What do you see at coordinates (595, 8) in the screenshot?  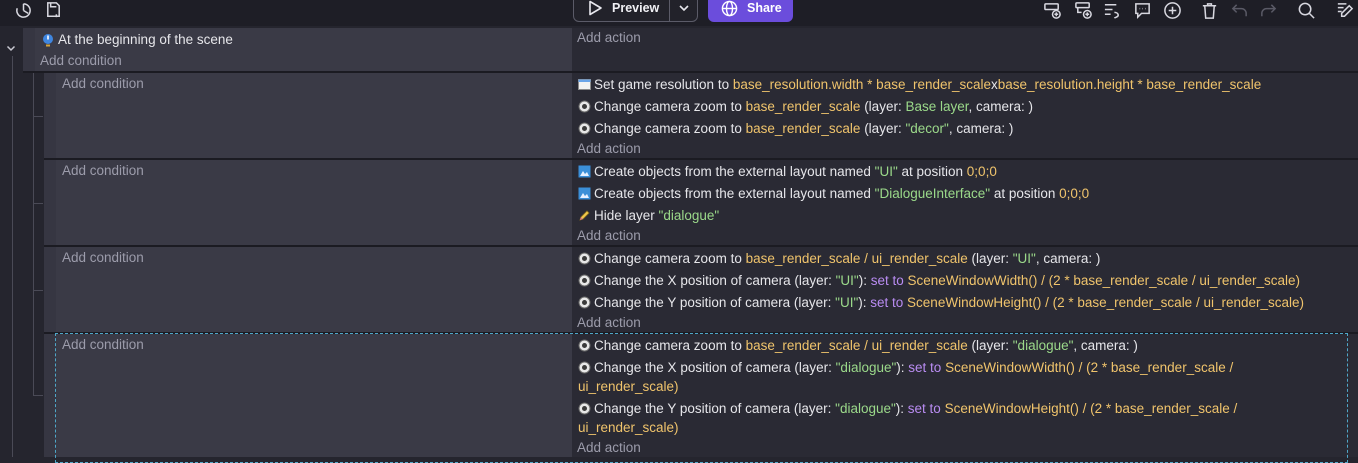 I see `play-icon` at bounding box center [595, 8].